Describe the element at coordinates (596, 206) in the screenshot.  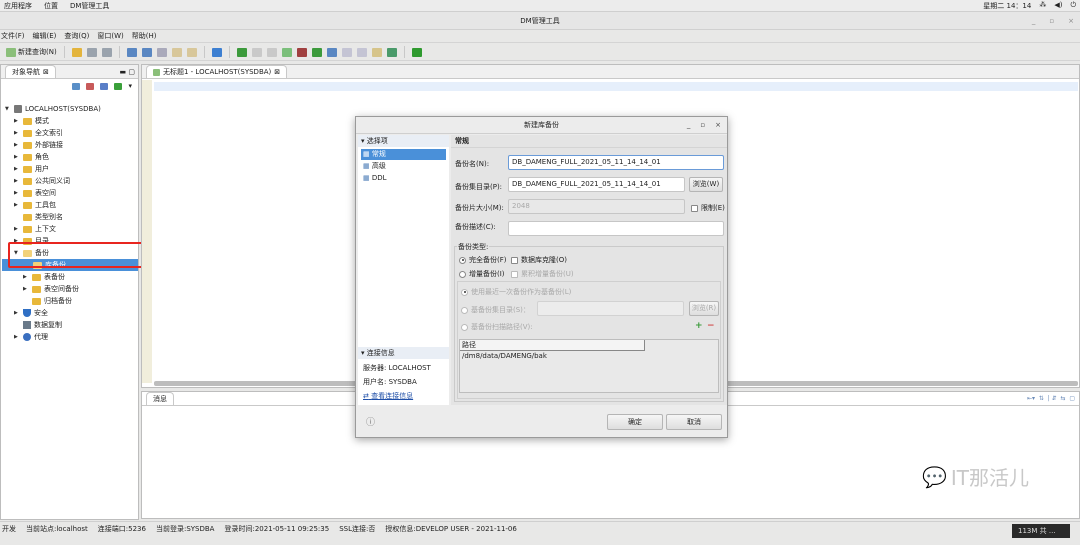
I see `piece-size-input: 2048` at that location.